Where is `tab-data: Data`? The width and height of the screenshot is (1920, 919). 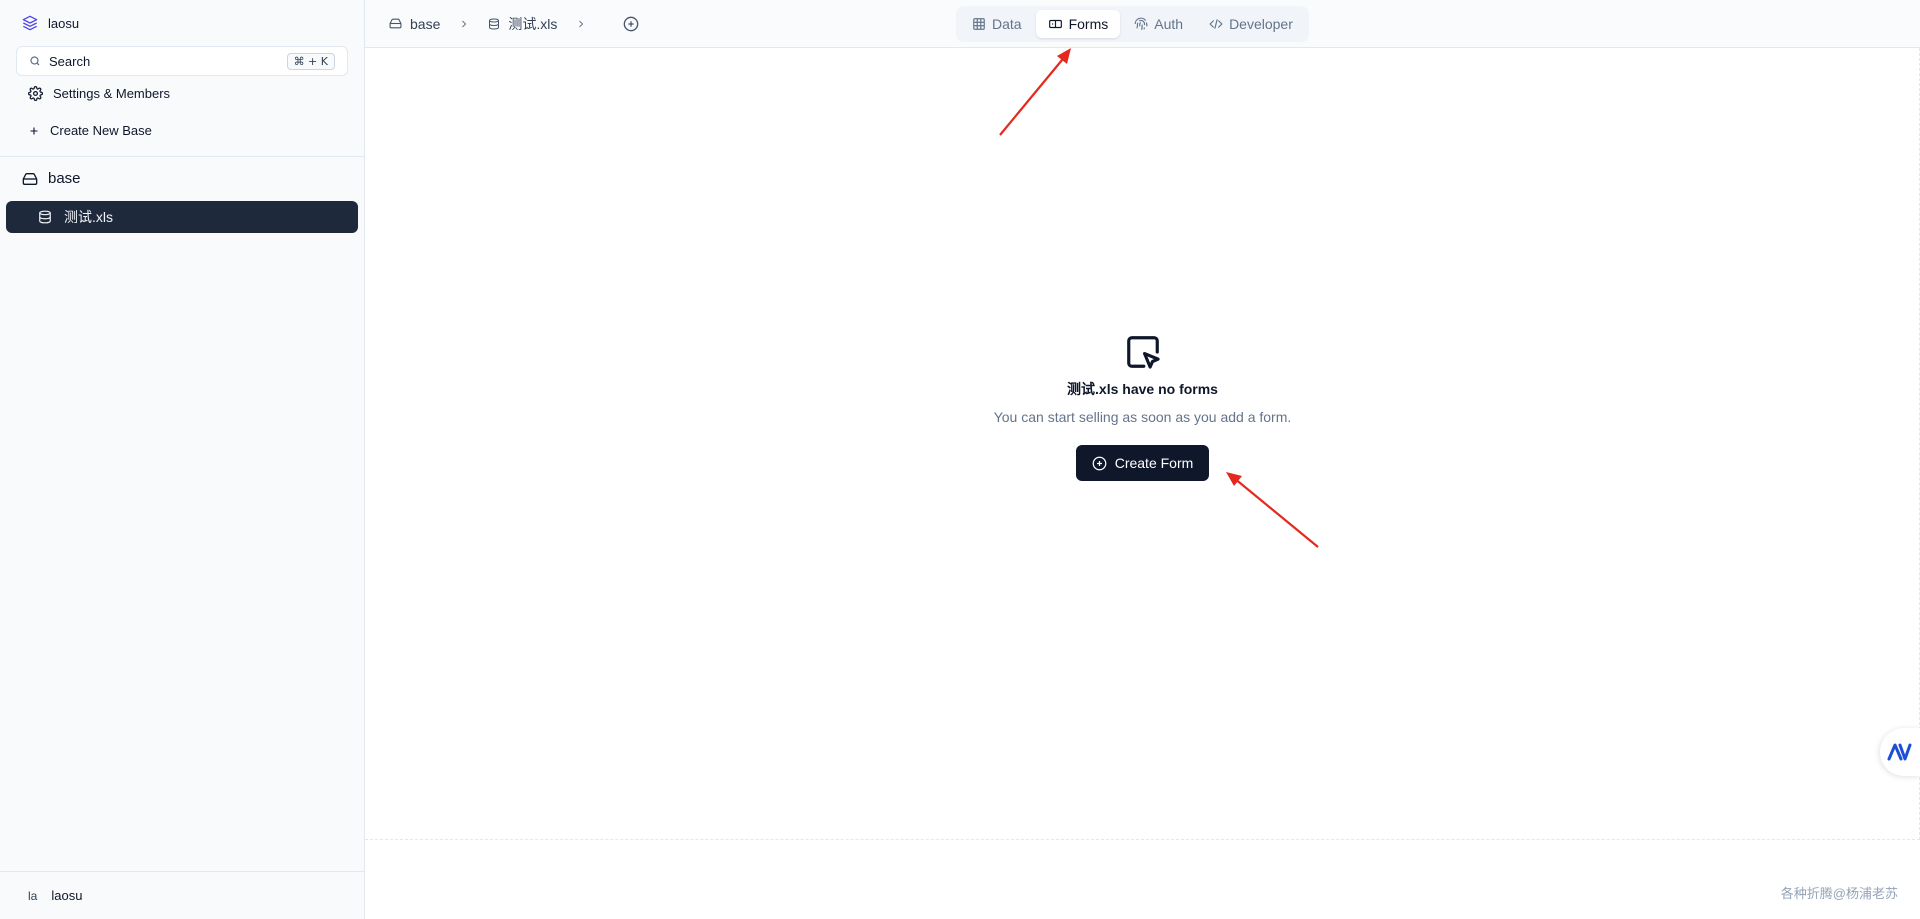
tab-data: Data is located at coordinates (997, 24).